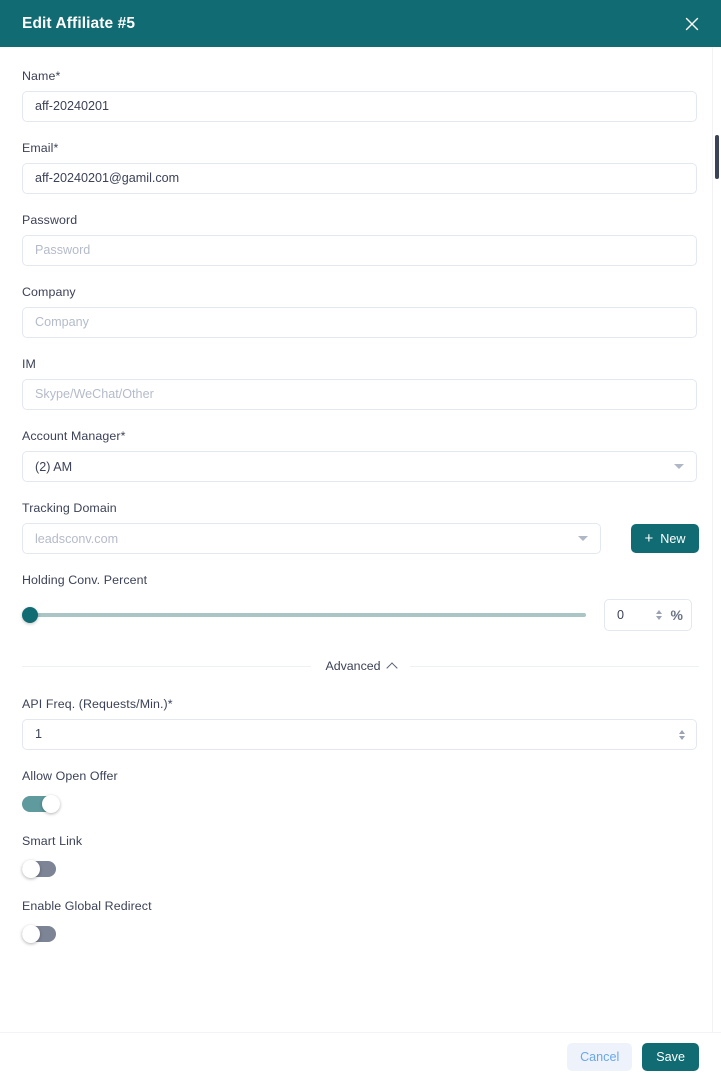  What do you see at coordinates (359, 322) in the screenshot?
I see `company-input: Company` at bounding box center [359, 322].